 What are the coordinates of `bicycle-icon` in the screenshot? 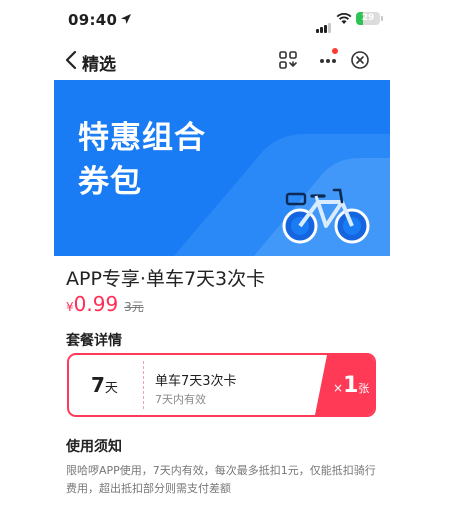 It's located at (326, 216).